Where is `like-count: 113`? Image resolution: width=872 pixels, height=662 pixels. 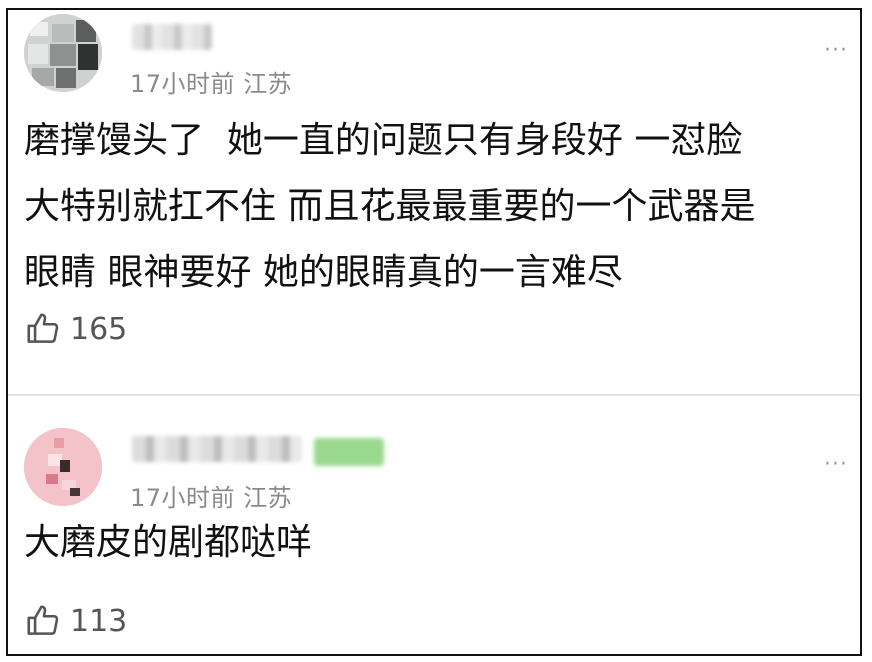
like-count: 113 is located at coordinates (99, 621).